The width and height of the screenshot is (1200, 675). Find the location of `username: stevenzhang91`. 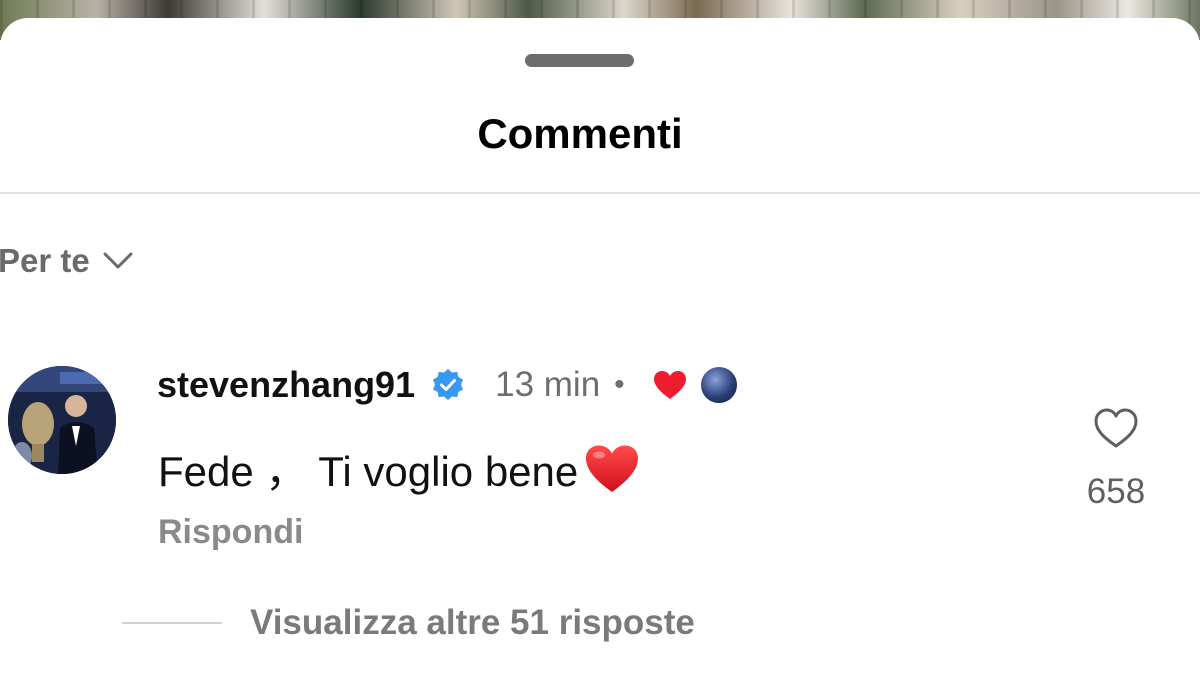

username: stevenzhang91 is located at coordinates (286, 385).